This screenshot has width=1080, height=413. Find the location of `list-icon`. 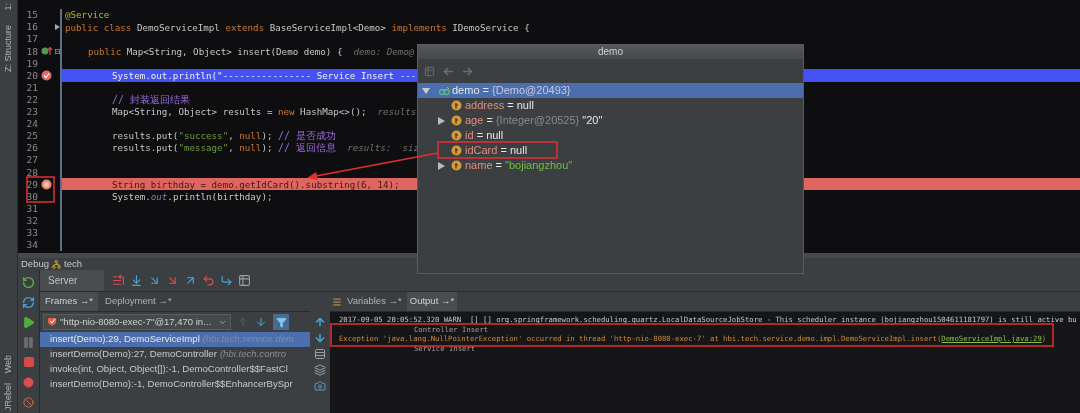

list-icon is located at coordinates (320, 354).